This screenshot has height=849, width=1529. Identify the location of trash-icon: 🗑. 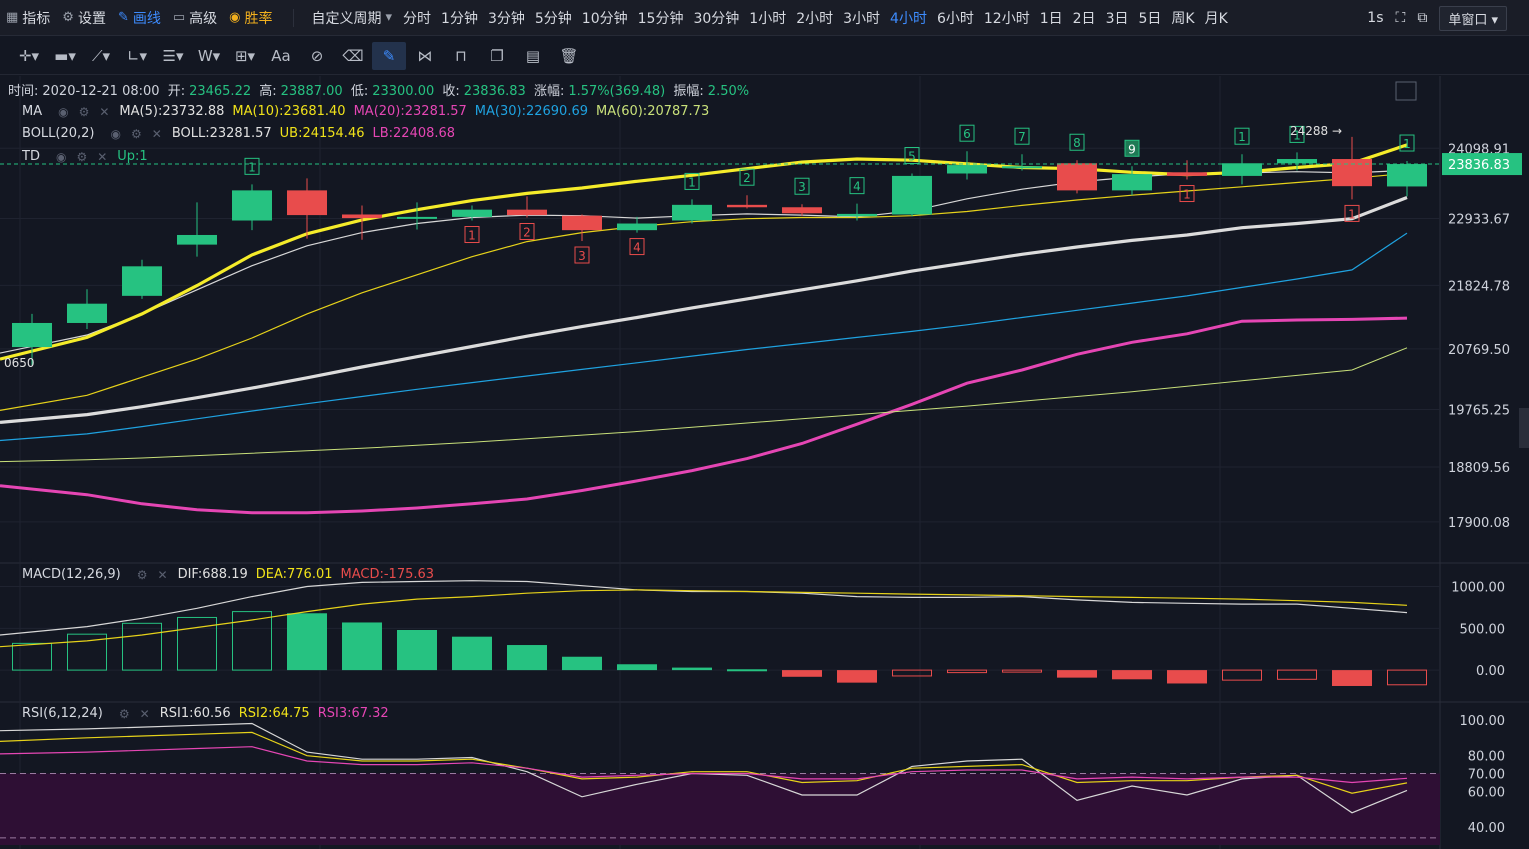
(569, 56).